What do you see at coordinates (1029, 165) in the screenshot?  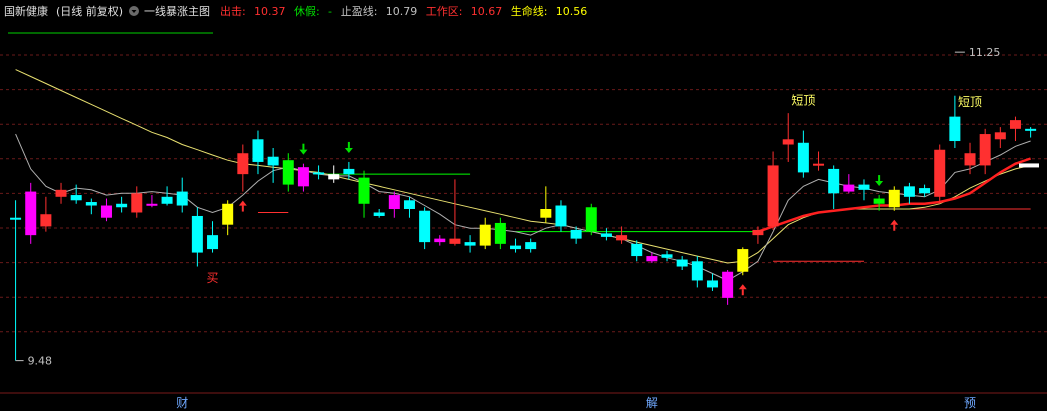 I see `current-price-marker` at bounding box center [1029, 165].